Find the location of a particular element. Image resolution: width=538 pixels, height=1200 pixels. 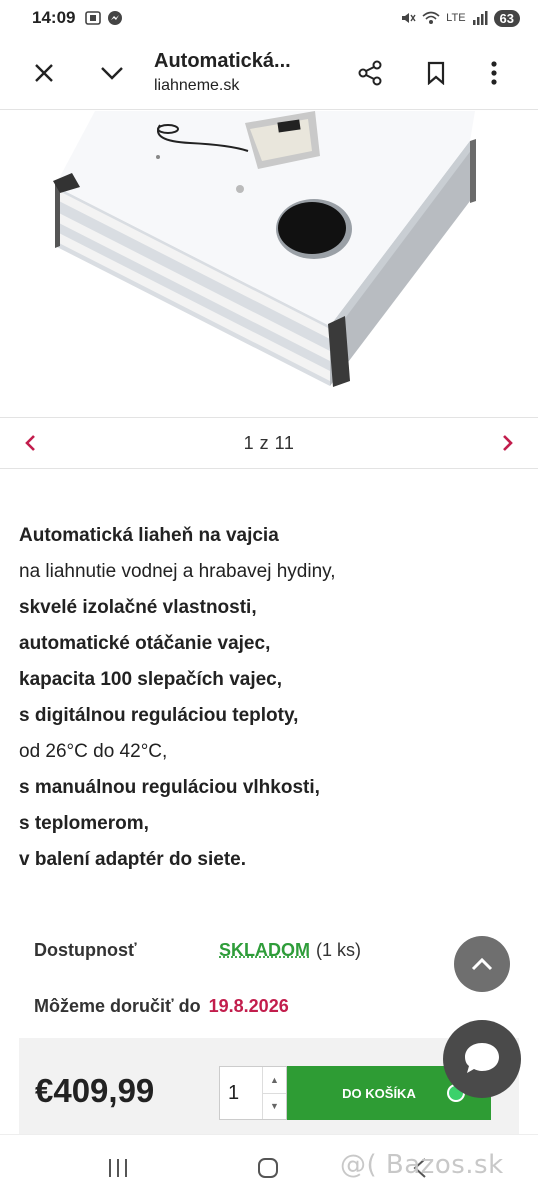

bookmark-icon is located at coordinates (436, 73).